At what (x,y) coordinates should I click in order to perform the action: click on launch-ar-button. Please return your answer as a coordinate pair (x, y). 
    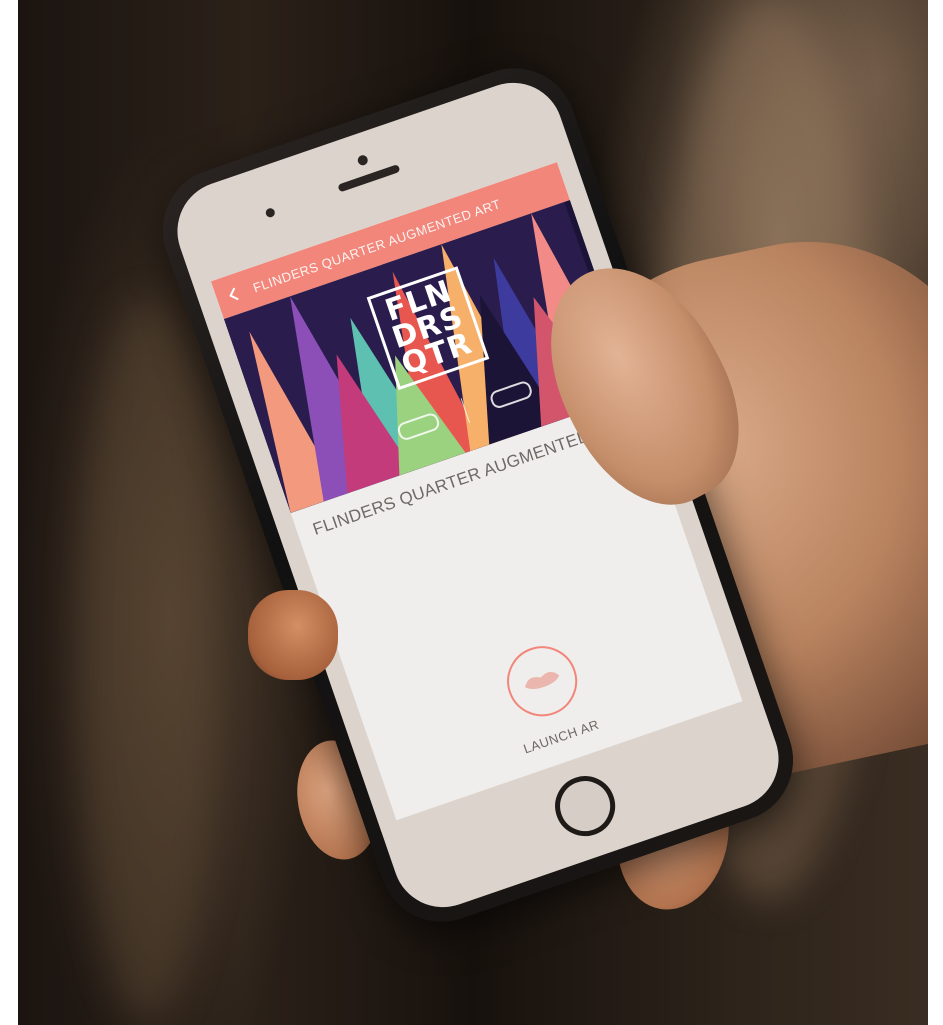
    Looking at the image, I should click on (542, 681).